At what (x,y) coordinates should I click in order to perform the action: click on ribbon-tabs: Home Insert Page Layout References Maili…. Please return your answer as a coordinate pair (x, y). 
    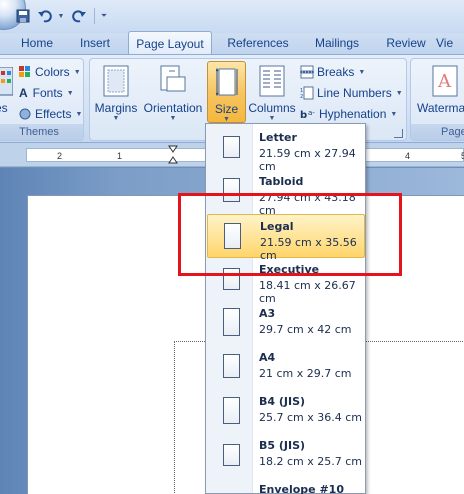
    Looking at the image, I should click on (232, 43).